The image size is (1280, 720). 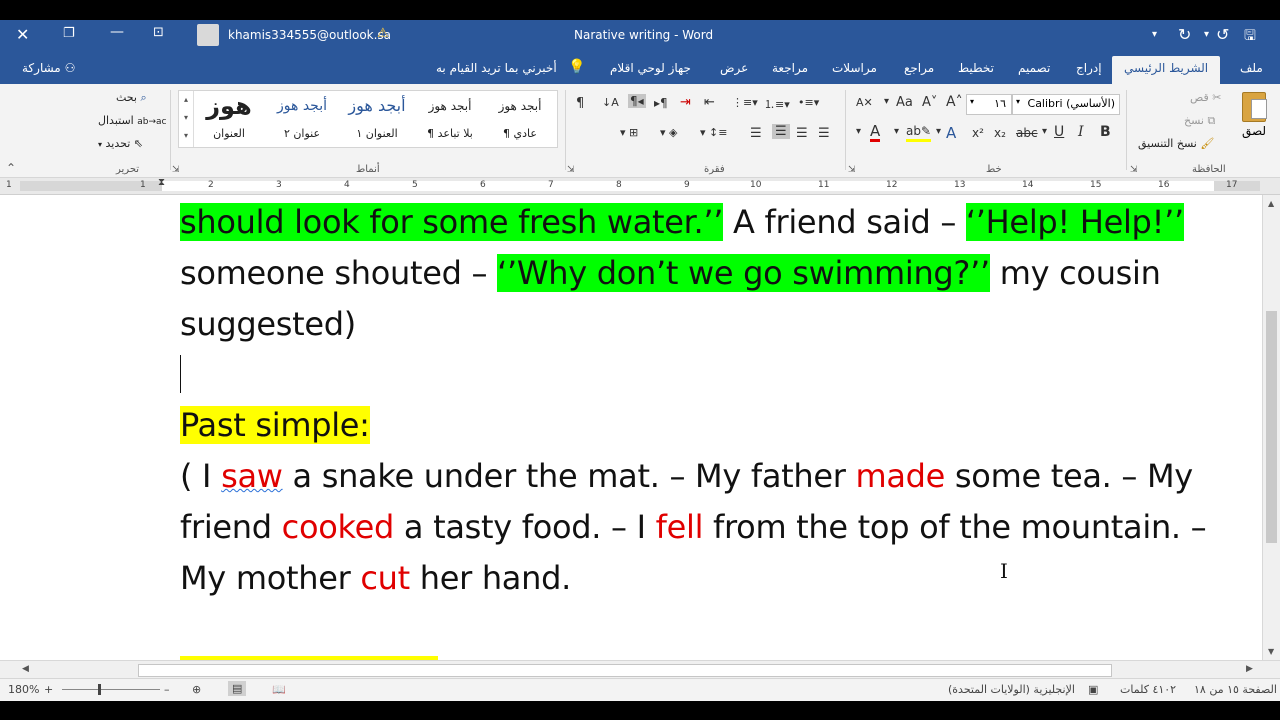 What do you see at coordinates (309, 35) in the screenshot?
I see `account-email: khamis334555@outlook.sa` at bounding box center [309, 35].